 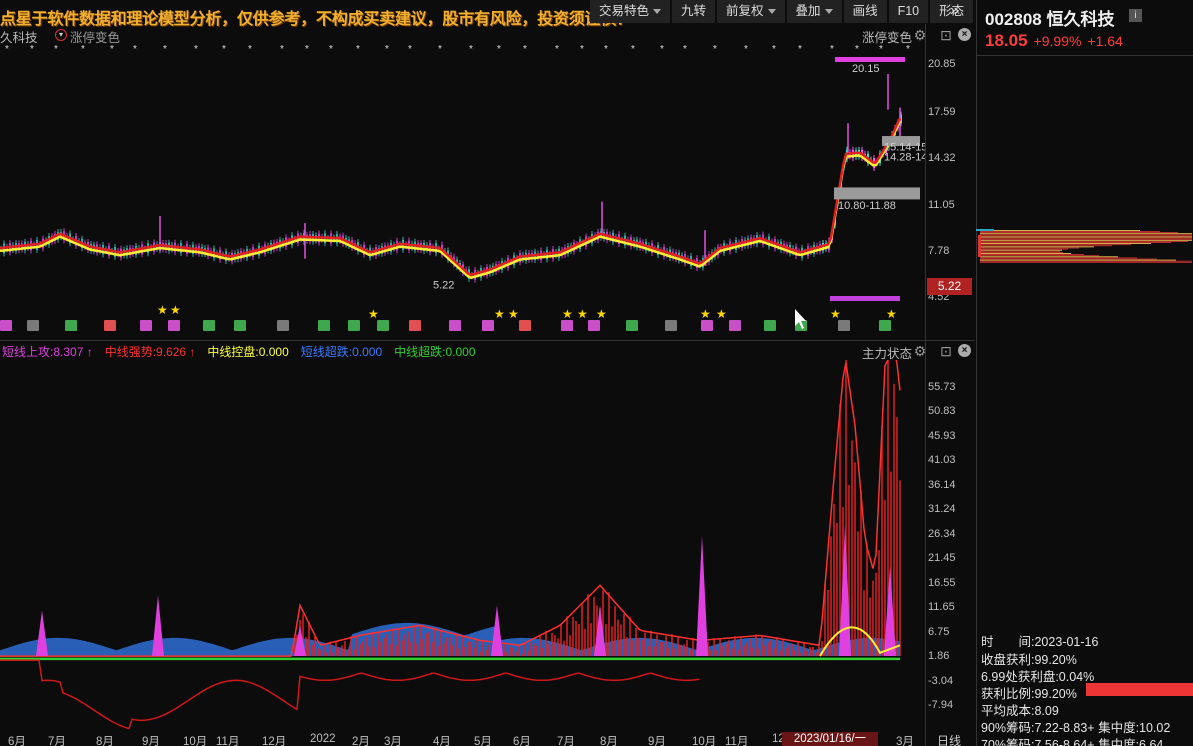 What do you see at coordinates (887, 352) in the screenshot?
I see `sub-panel-indicator-name: 主力状态` at bounding box center [887, 352].